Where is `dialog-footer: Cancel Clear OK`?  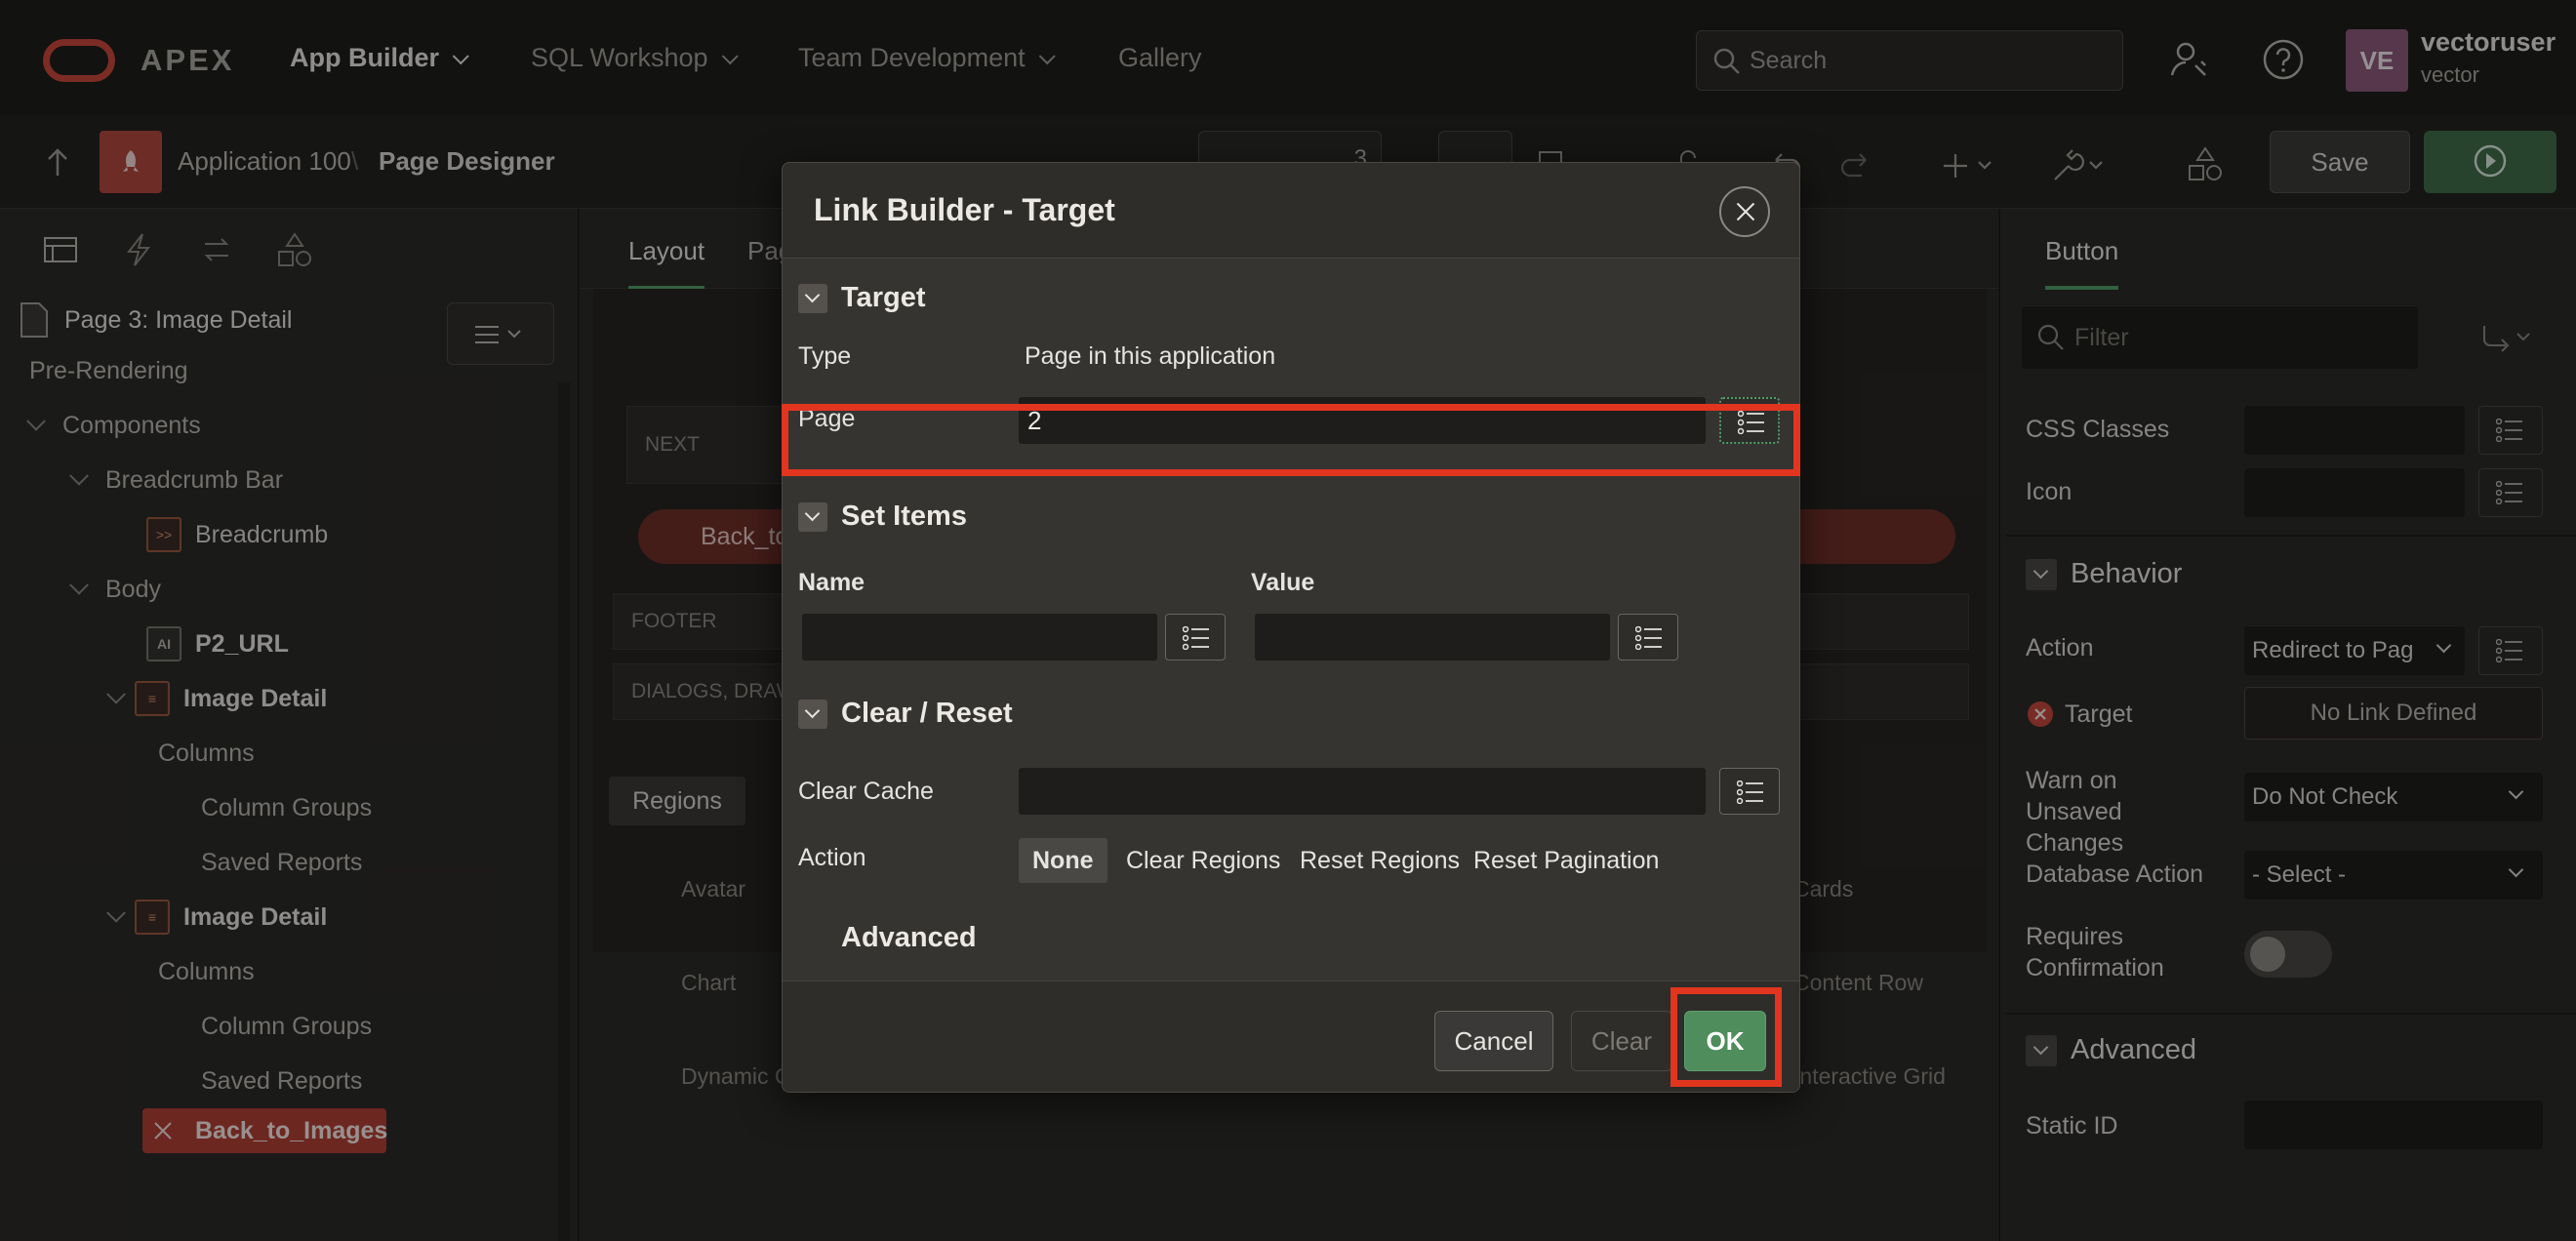 dialog-footer: Cancel Clear OK is located at coordinates (1291, 1036).